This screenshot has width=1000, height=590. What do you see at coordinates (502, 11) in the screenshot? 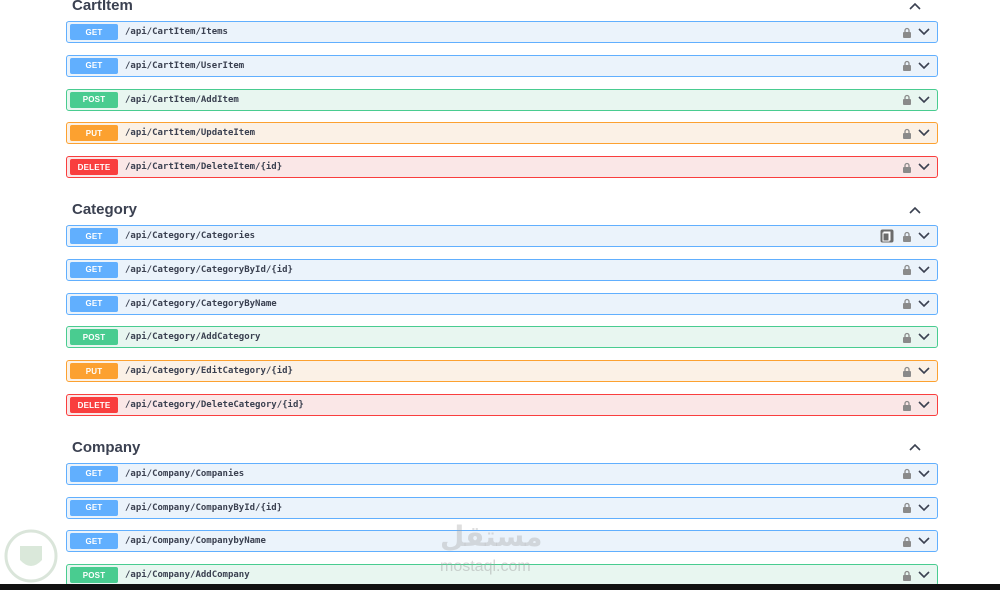
I see `tag-header-cartitem: CartItem` at bounding box center [502, 11].